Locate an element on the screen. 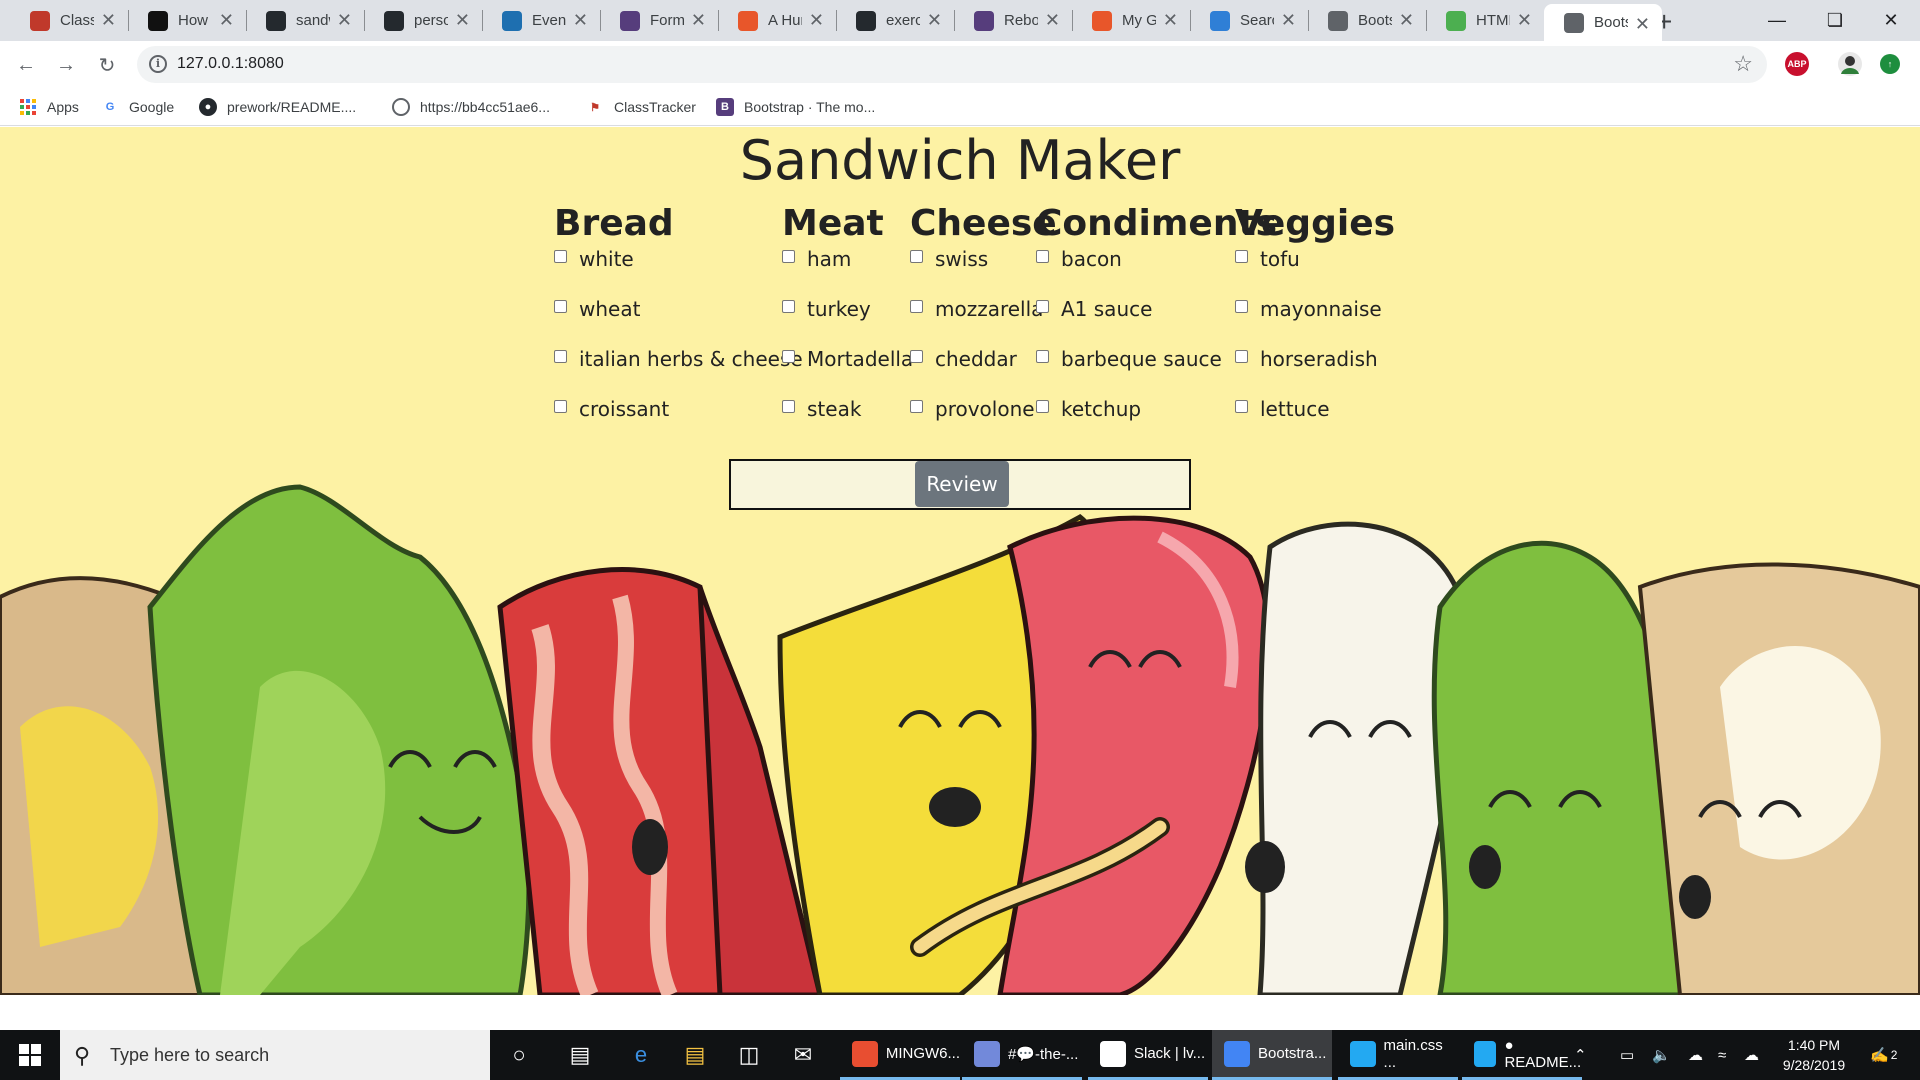  ingredient-option: A1 sauce is located at coordinates (1094, 309).